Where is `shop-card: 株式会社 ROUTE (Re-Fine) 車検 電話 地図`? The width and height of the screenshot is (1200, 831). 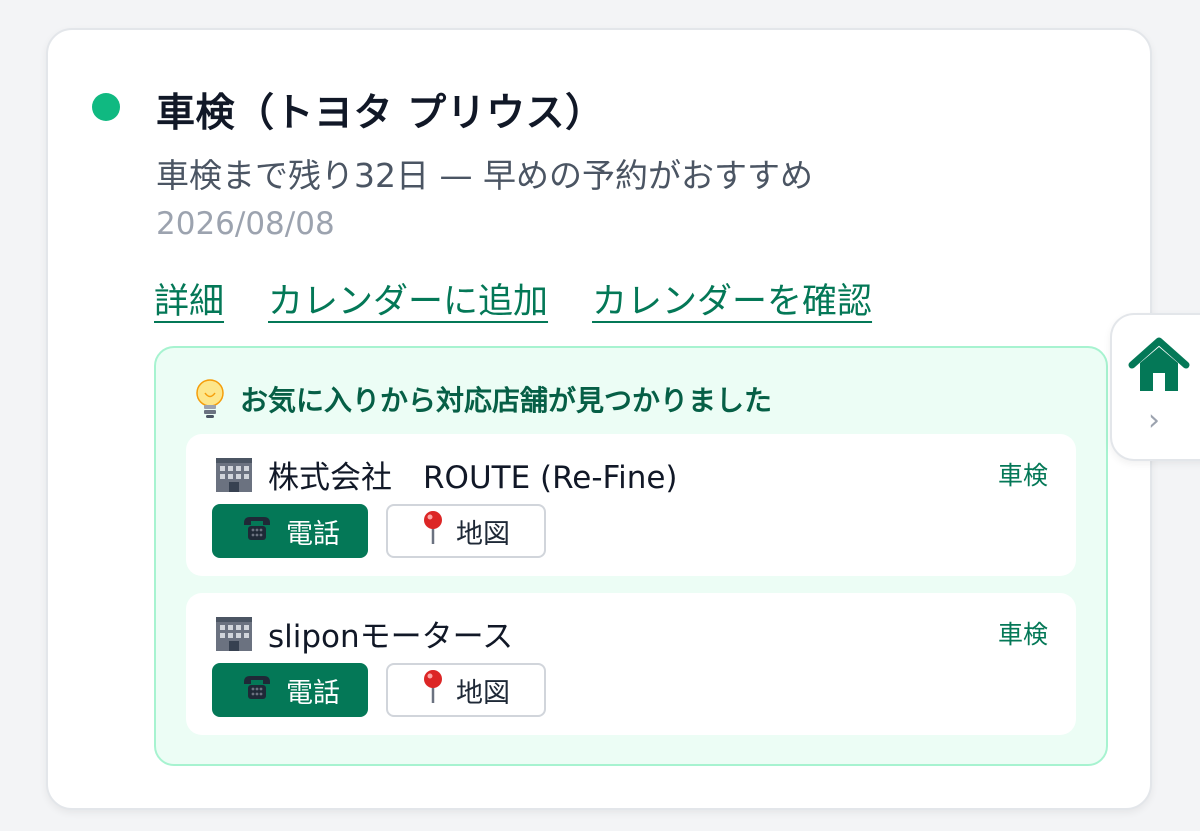 shop-card: 株式会社 ROUTE (Re-Fine) 車検 電話 地図 is located at coordinates (631, 505).